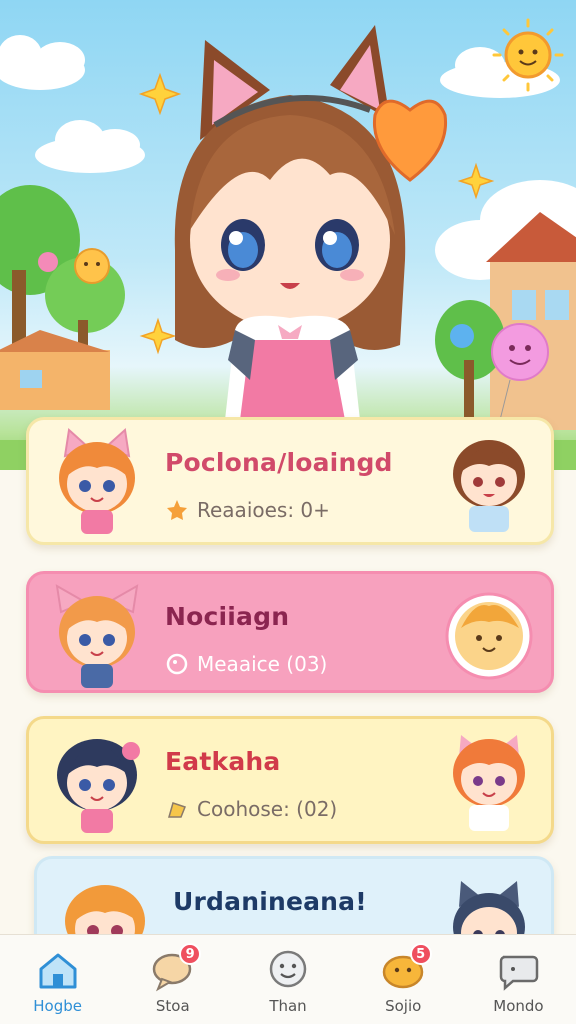 This screenshot has height=1024, width=576. What do you see at coordinates (263, 510) in the screenshot?
I see `card-subtitle: Reaaioes: 0+` at bounding box center [263, 510].